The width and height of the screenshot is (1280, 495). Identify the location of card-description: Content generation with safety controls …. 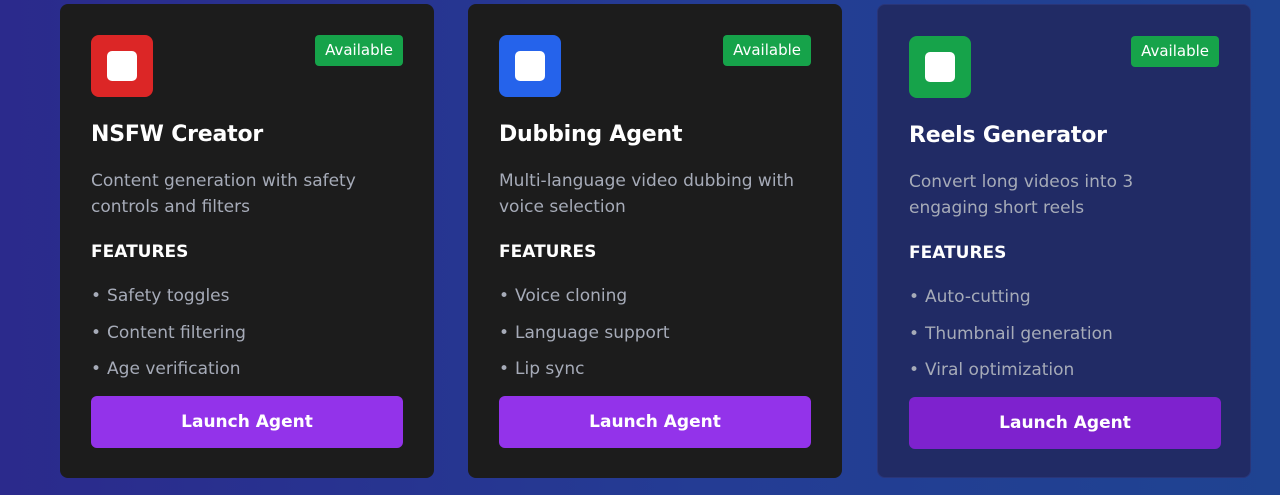
(223, 194).